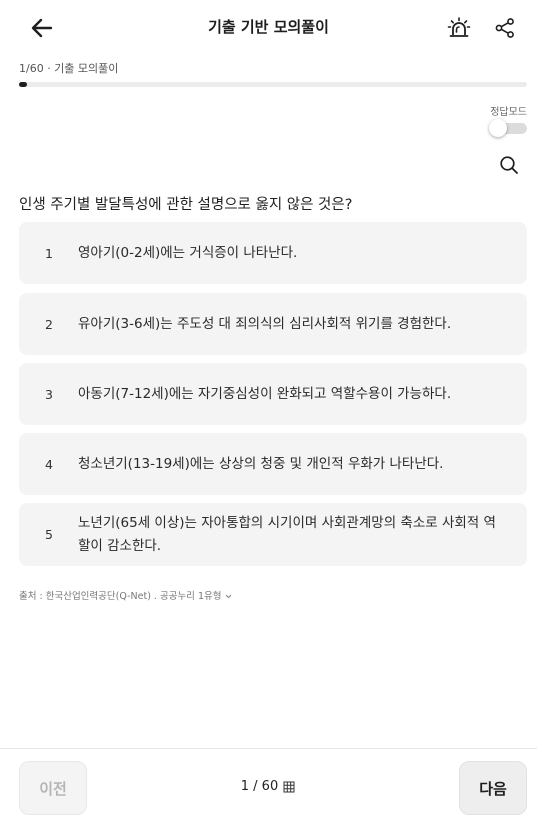  Describe the element at coordinates (259, 786) in the screenshot. I see `page-text: 1 / 60` at that location.